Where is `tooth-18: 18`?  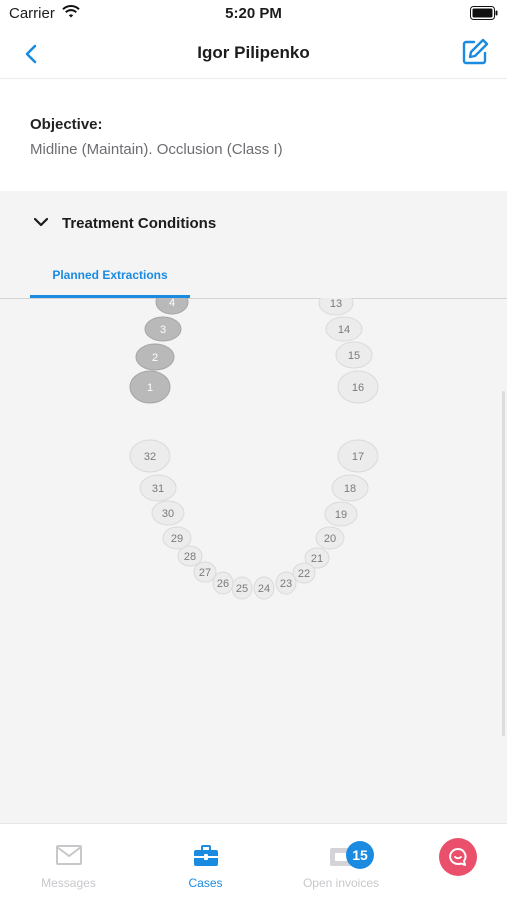 tooth-18: 18 is located at coordinates (350, 488).